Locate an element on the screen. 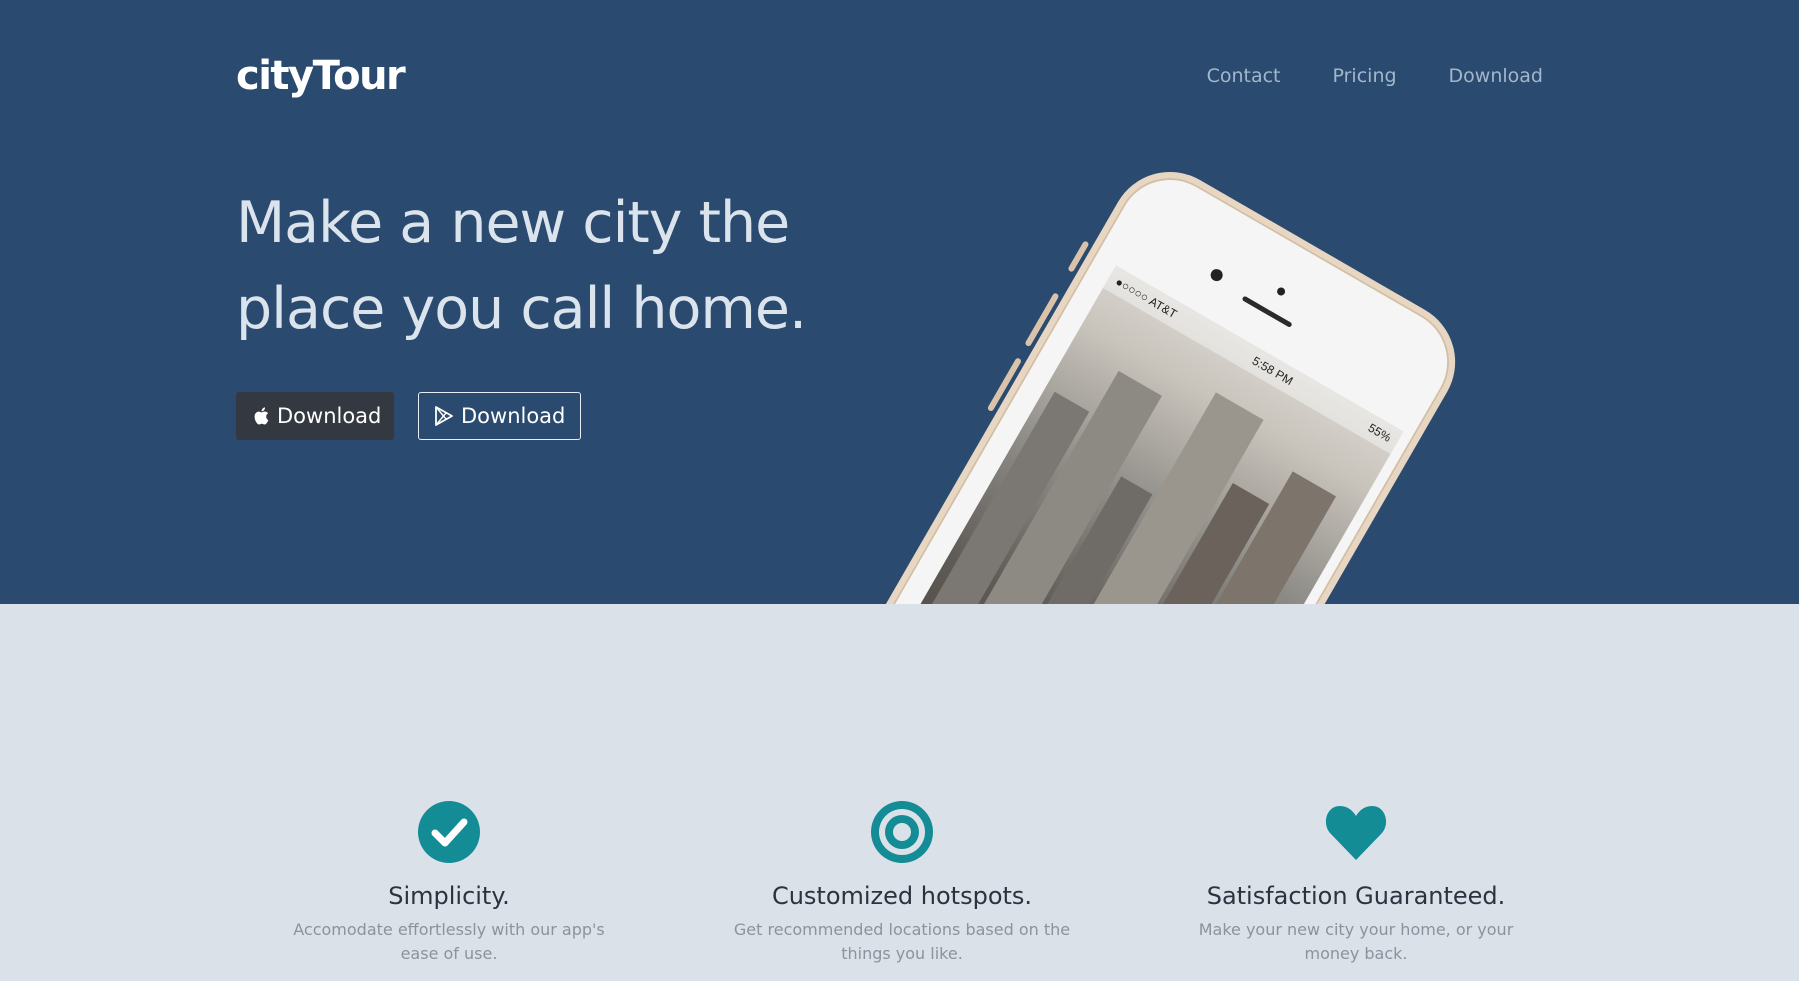  app-store-download-button: Download is located at coordinates (315, 416).